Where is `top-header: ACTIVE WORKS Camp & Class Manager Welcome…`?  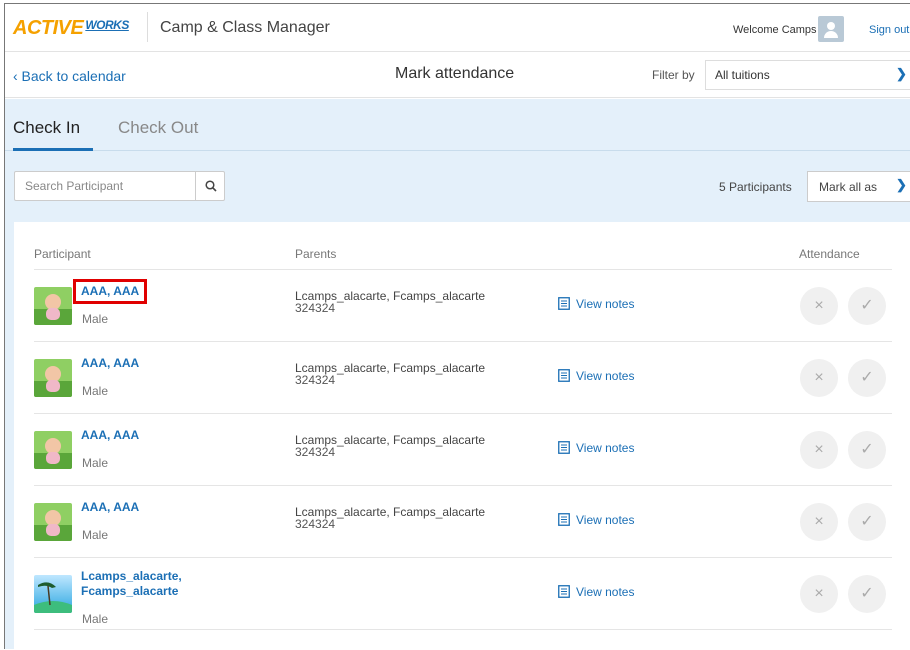
top-header: ACTIVE WORKS Camp & Class Manager Welcome… is located at coordinates (457, 28).